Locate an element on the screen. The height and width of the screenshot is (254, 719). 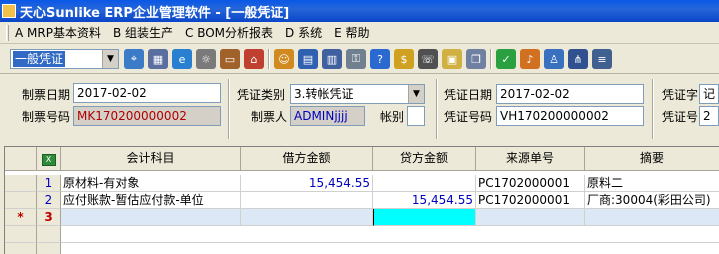
settings-icon: ☼ is located at coordinates (206, 59).